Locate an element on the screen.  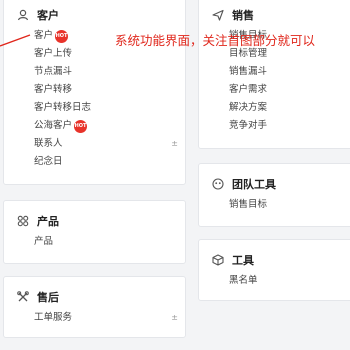
menu-item-customer-transfer: 客户转移 is located at coordinates (109, 90).